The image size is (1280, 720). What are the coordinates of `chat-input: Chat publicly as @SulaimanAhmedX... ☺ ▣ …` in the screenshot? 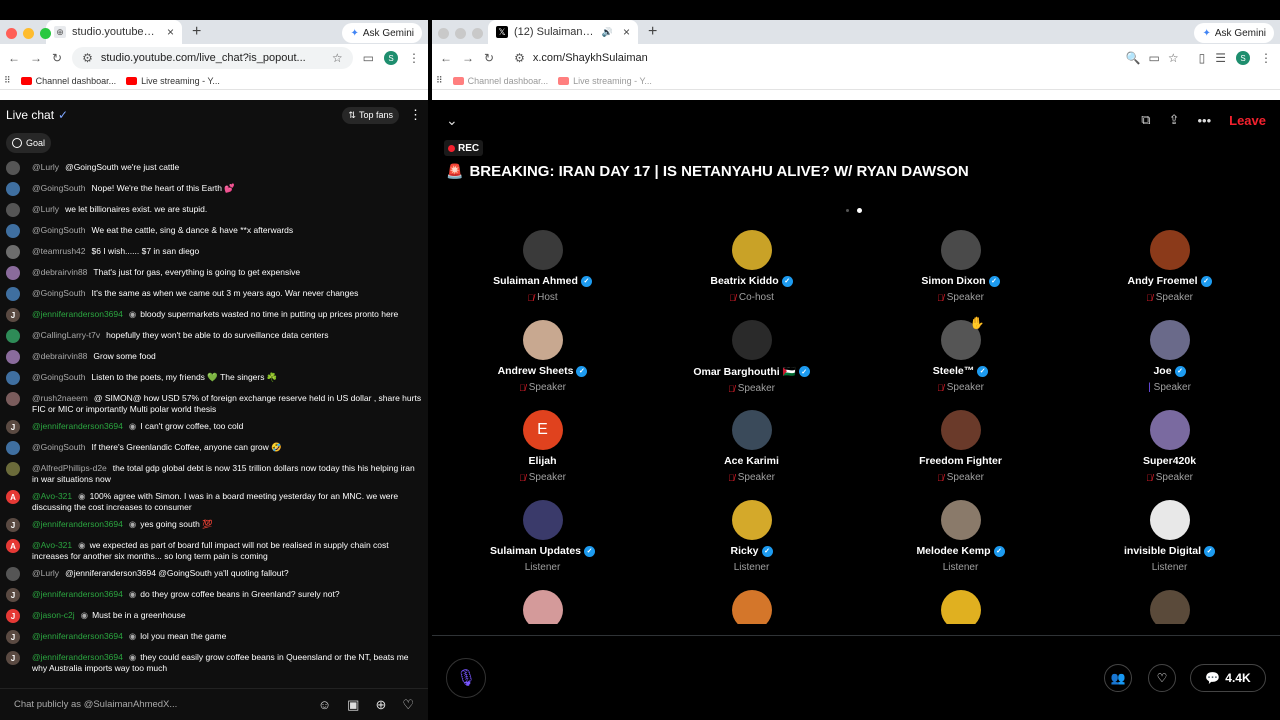 It's located at (214, 704).